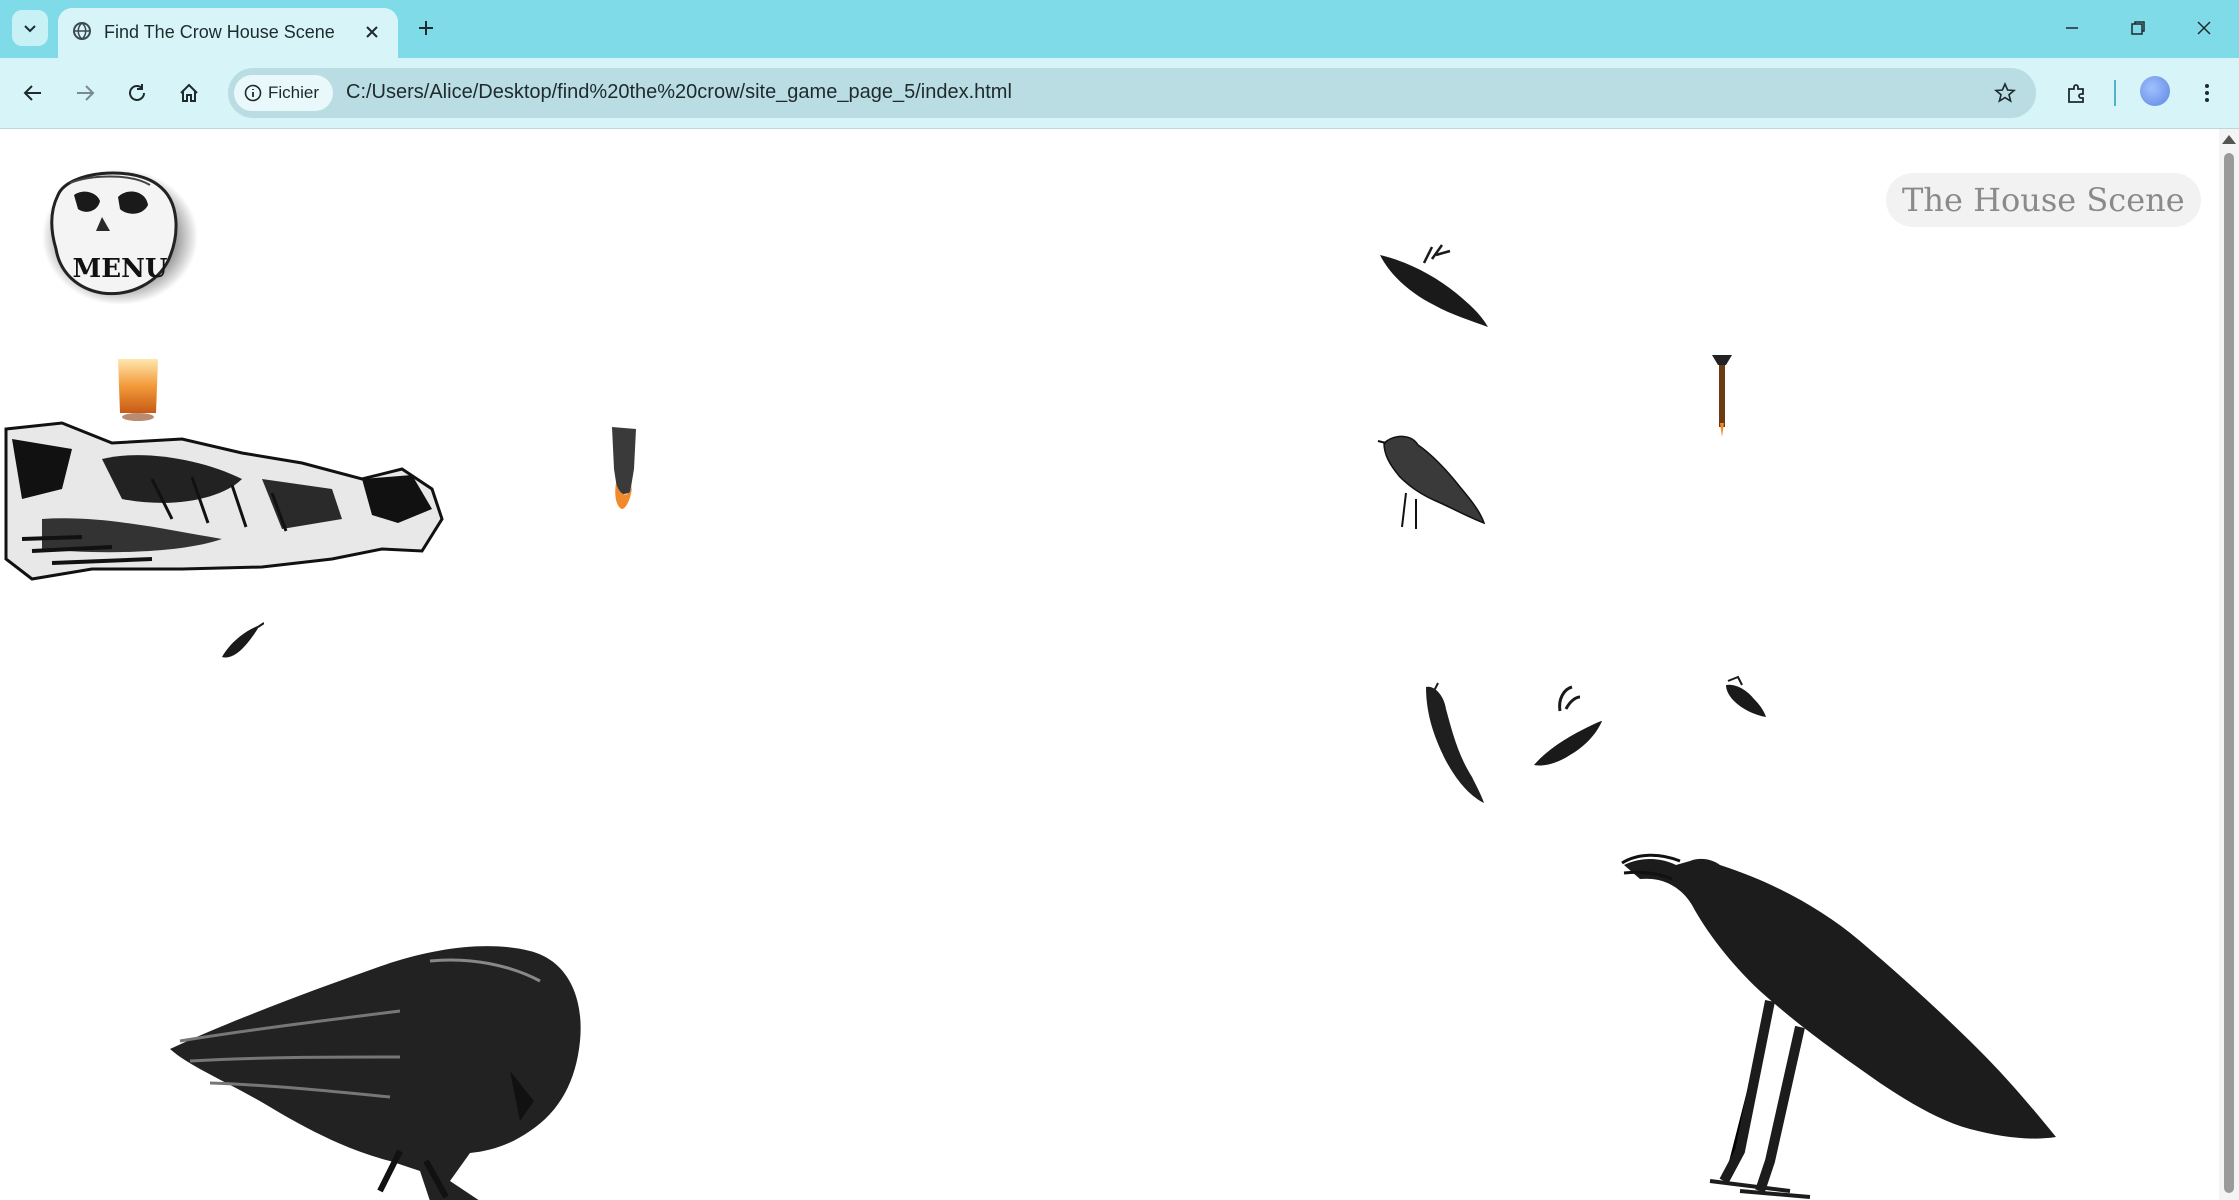 This screenshot has width=2239, height=1200. I want to click on avatar, so click(2155, 91).